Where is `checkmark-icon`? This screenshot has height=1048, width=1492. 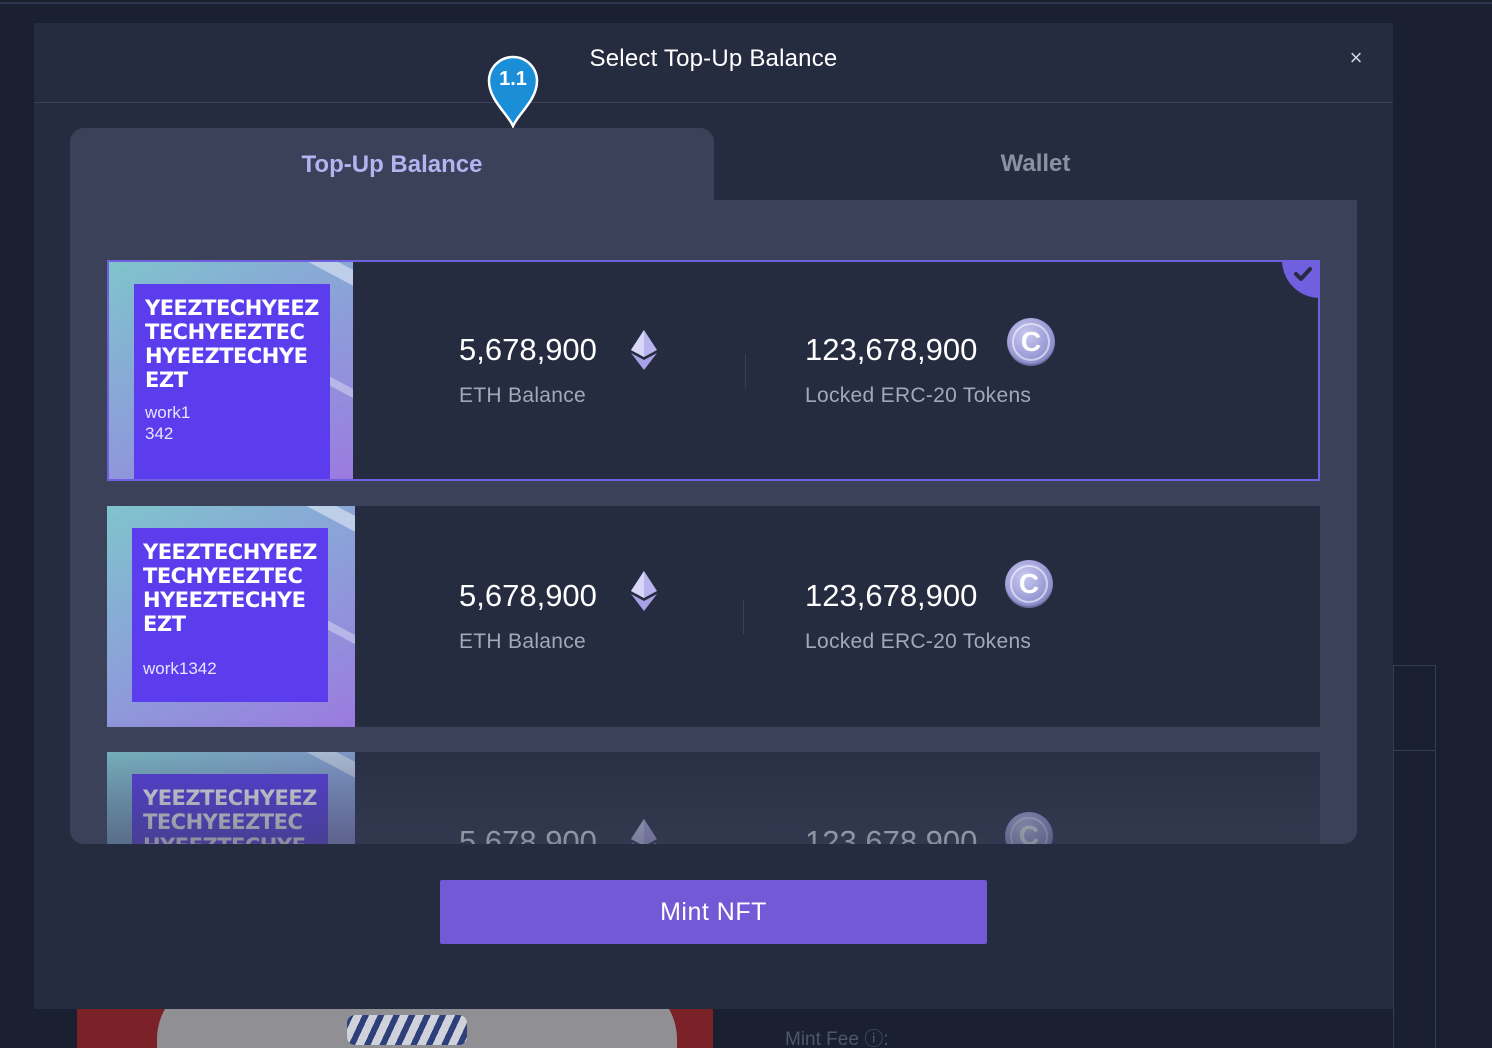
checkmark-icon is located at coordinates (1301, 279).